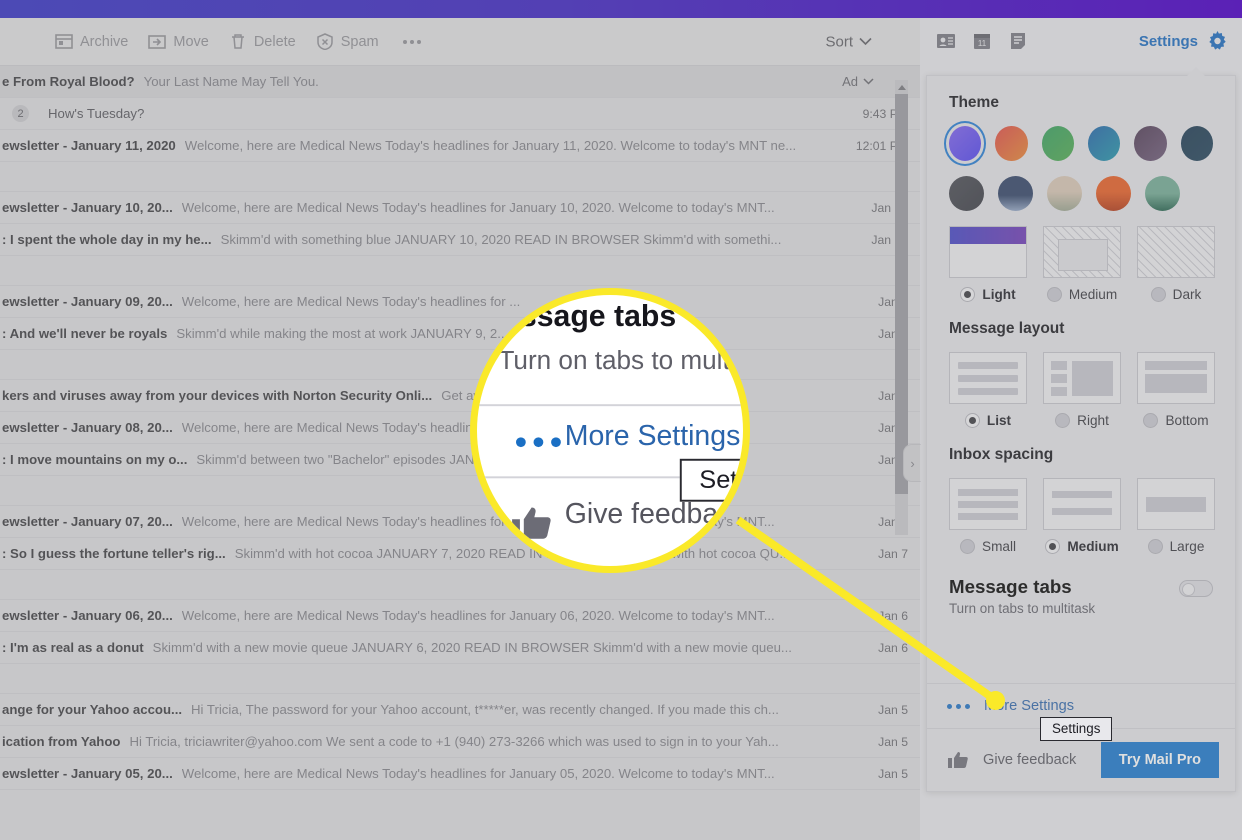  I want to click on density-preview-medium, so click(1082, 252).